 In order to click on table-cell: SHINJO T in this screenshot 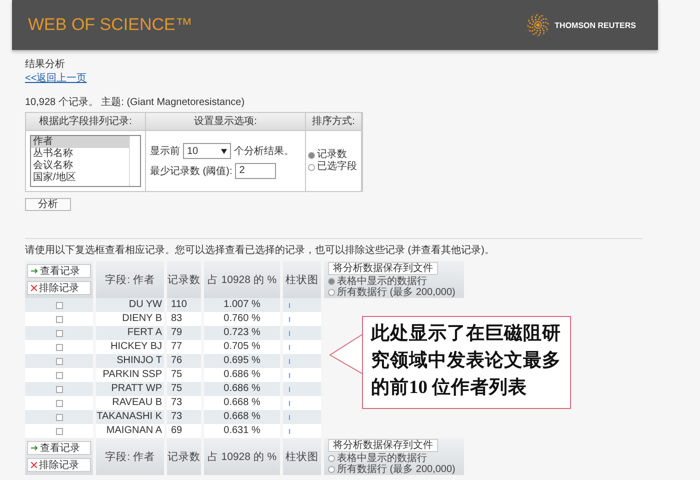, I will do `click(130, 361)`.